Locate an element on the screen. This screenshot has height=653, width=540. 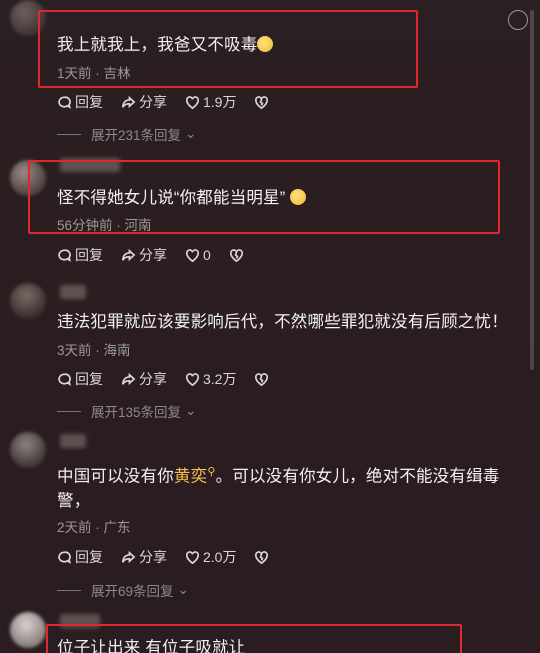
comment-actions: 回复 分享 2.0万 is located at coordinates (163, 557).